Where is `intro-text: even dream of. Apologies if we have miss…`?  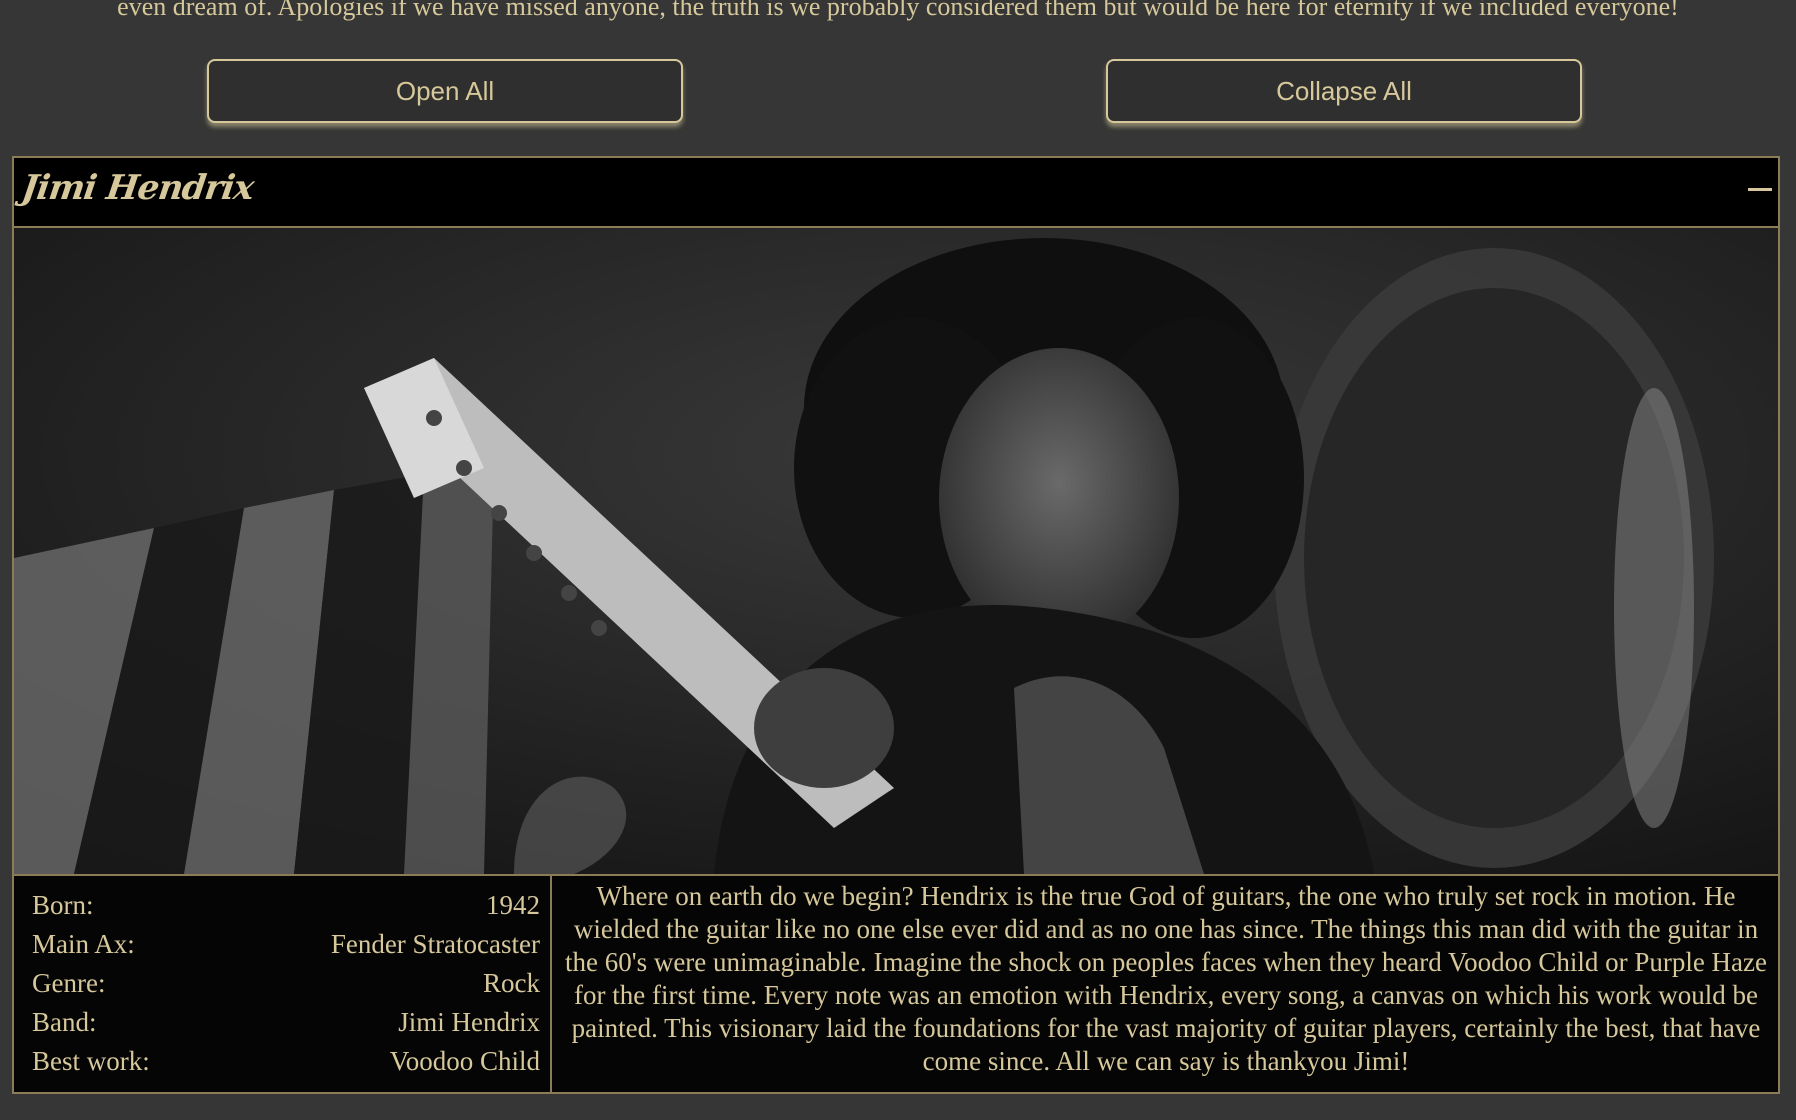 intro-text: even dream of. Apologies if we have miss… is located at coordinates (898, 10).